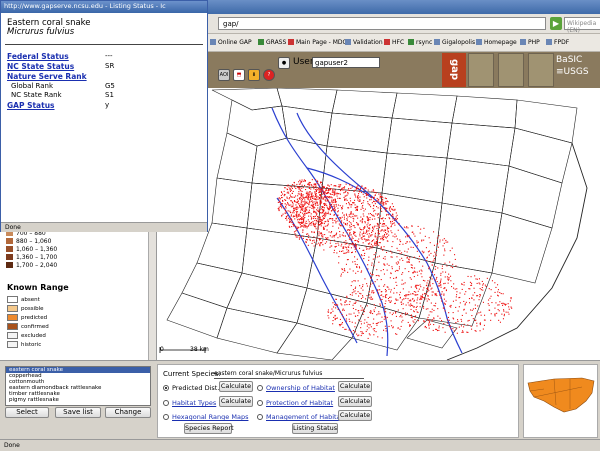  What do you see at coordinates (40, 66) in the screenshot?
I see `nc-state-status-link: NC State Status` at bounding box center [40, 66].